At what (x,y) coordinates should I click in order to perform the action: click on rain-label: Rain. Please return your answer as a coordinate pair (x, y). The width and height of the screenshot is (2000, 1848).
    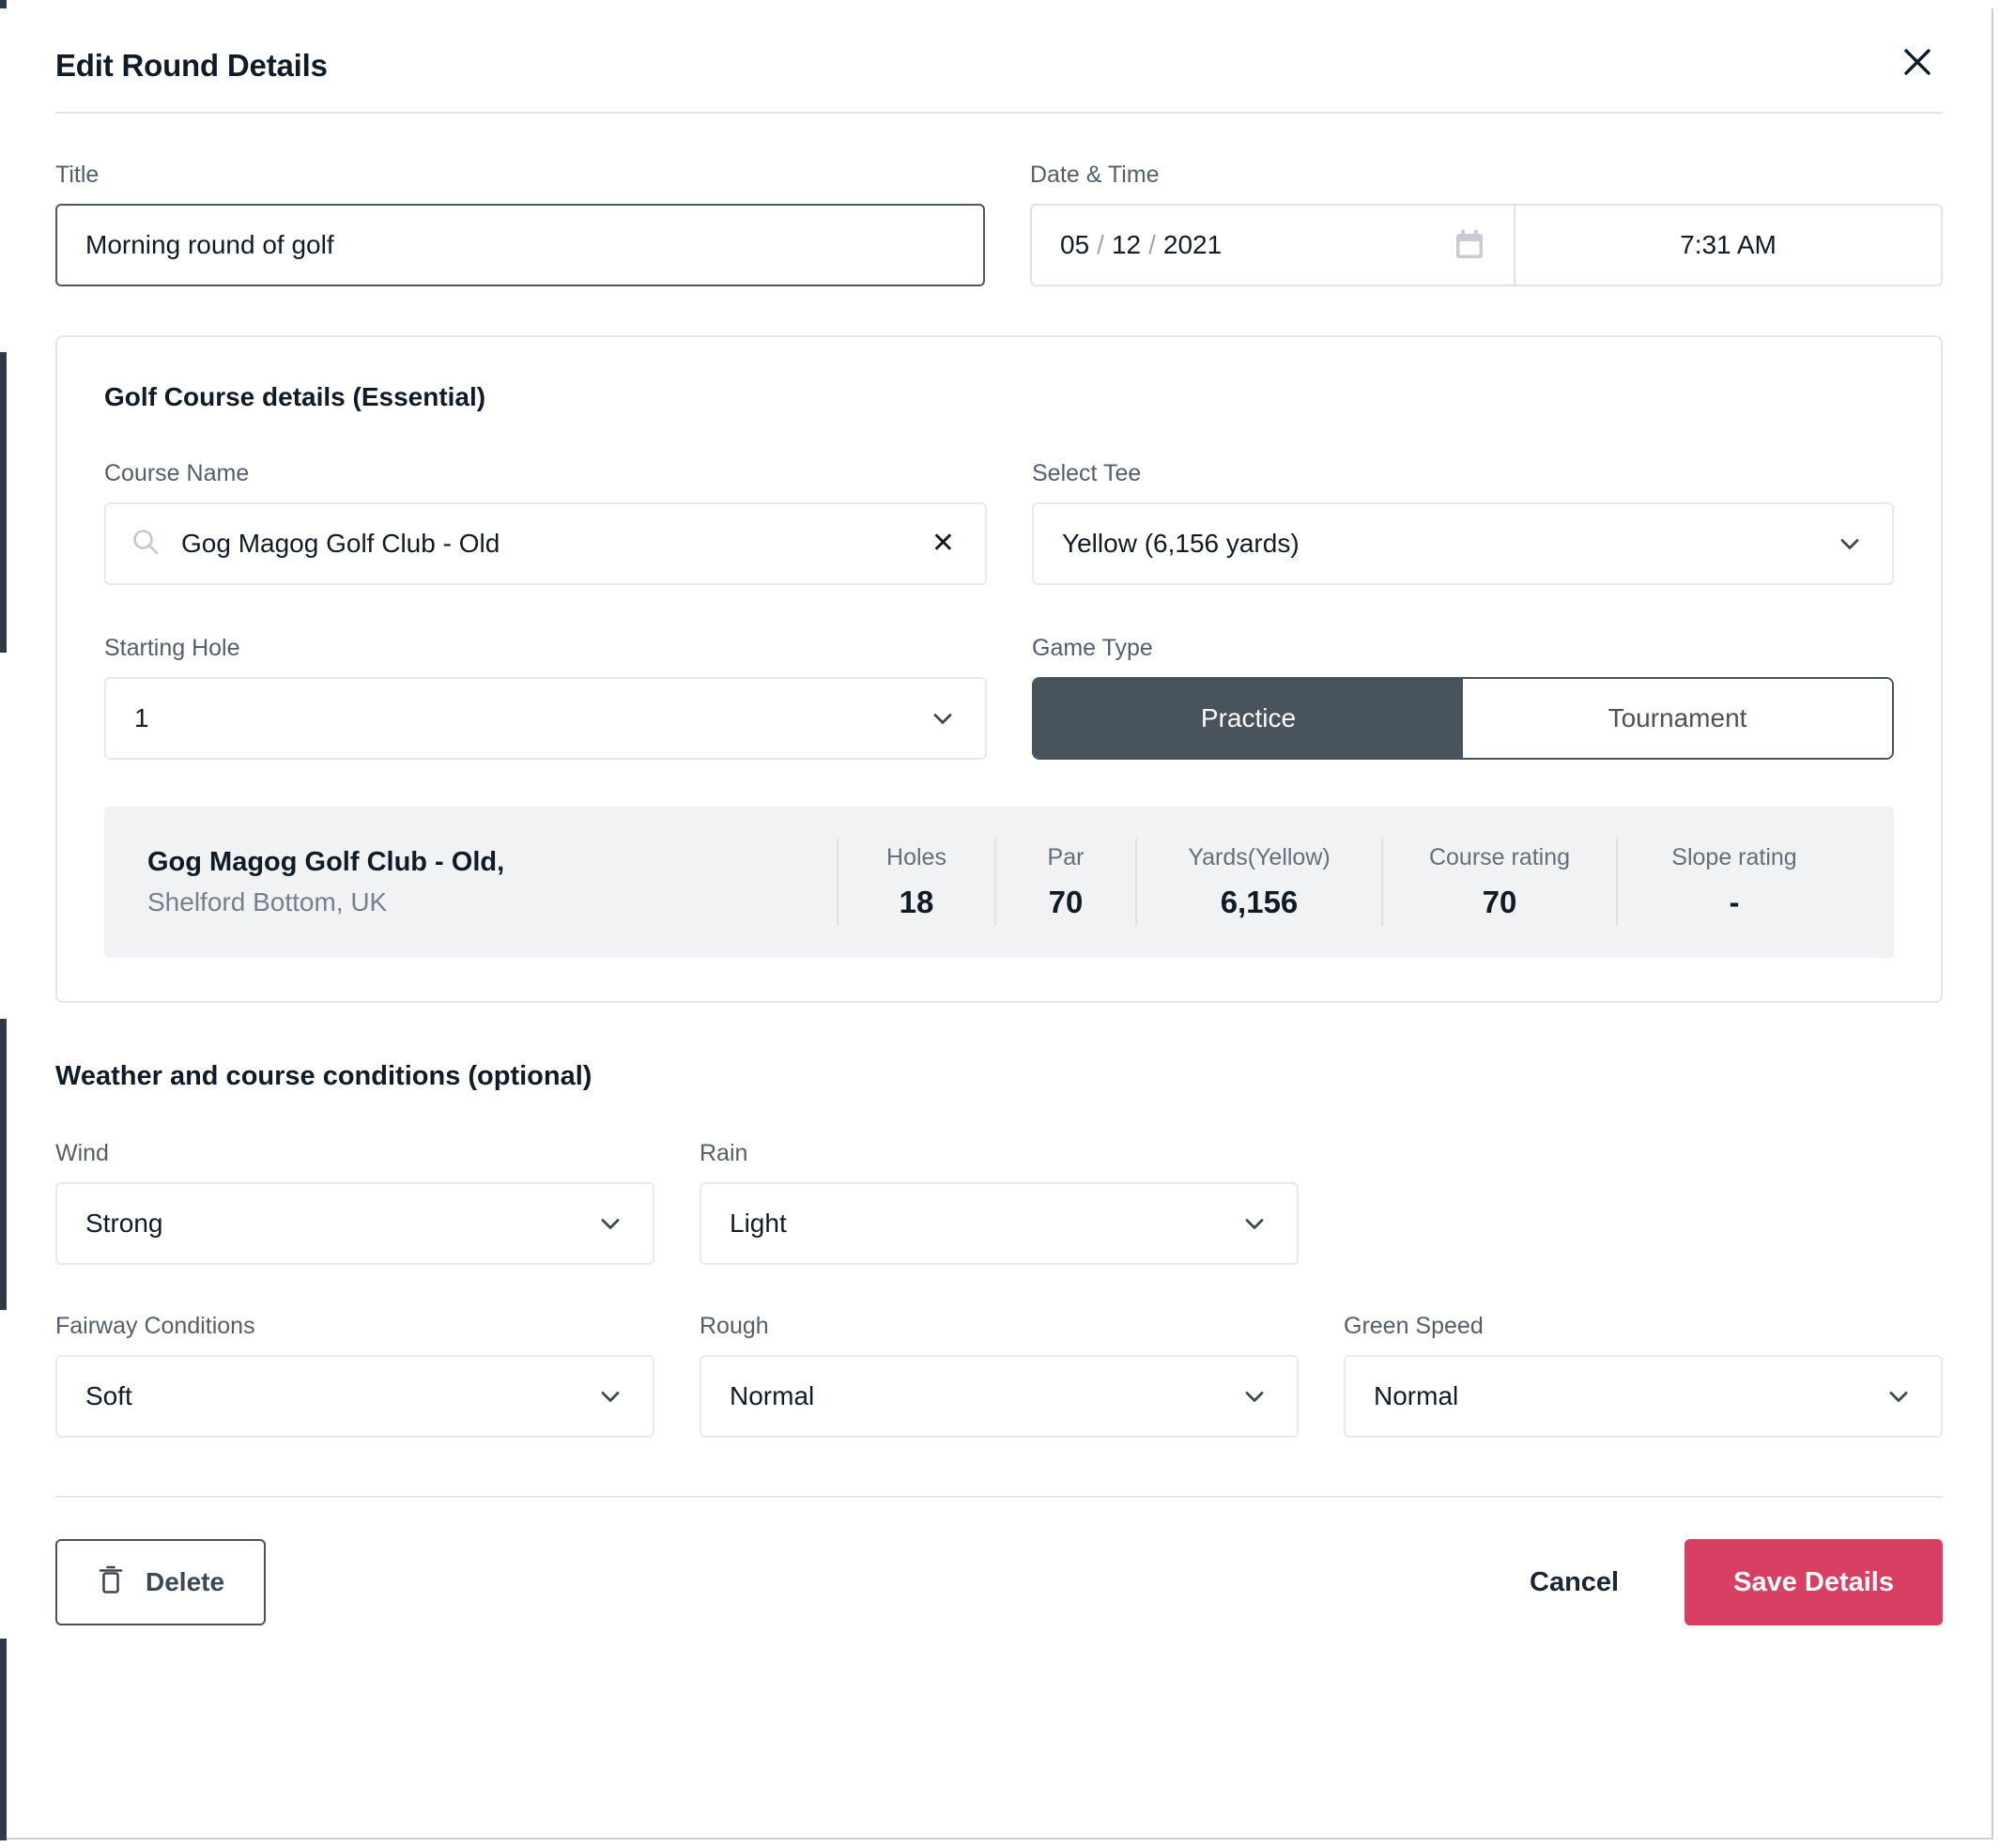
    Looking at the image, I should click on (724, 1153).